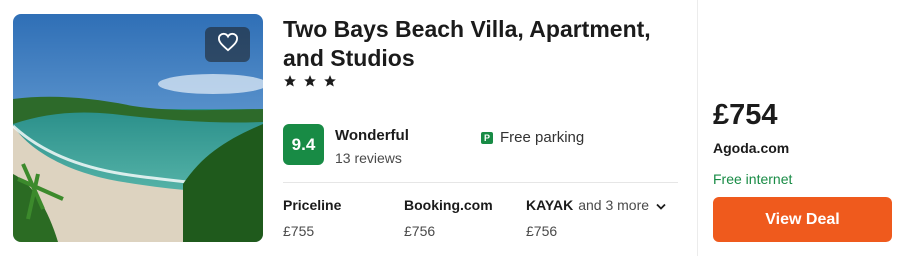 This screenshot has height=256, width=904. What do you see at coordinates (550, 205) in the screenshot?
I see `provider-name: KAYAK` at bounding box center [550, 205].